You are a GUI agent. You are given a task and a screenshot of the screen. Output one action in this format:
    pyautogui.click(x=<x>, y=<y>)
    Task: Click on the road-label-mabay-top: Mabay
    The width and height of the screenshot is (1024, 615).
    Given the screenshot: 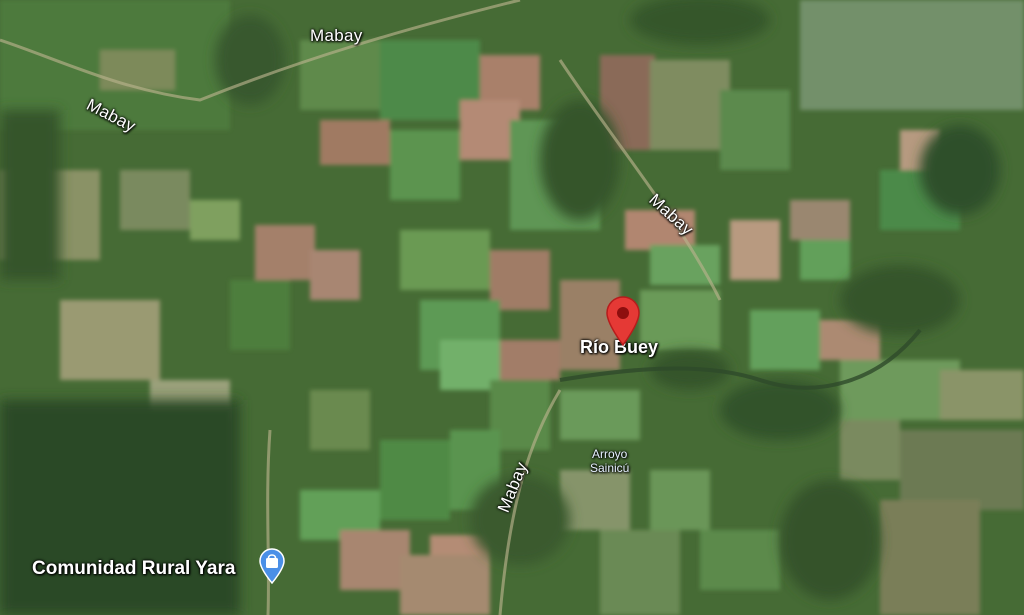 What is the action you would take?
    pyautogui.click(x=336, y=35)
    